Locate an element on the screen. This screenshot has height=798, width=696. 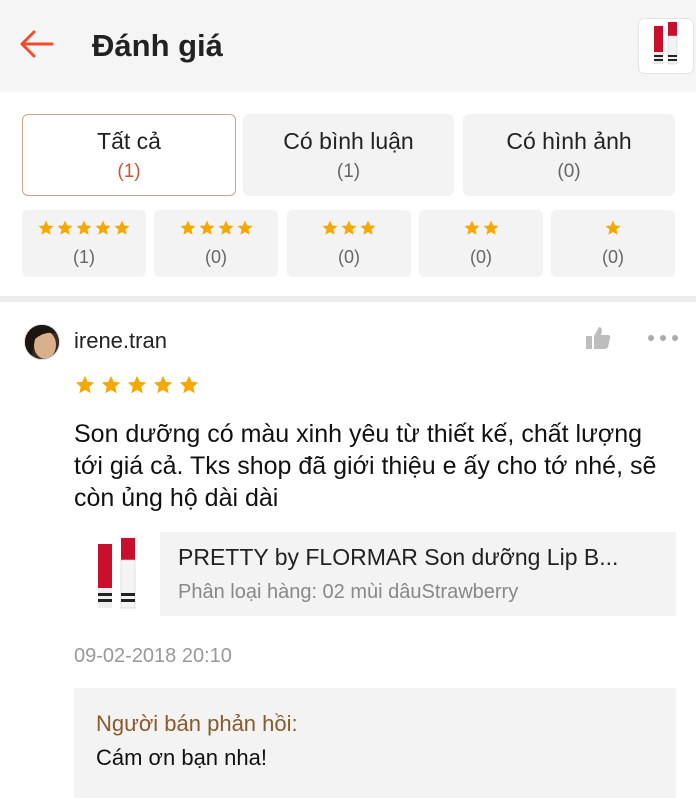
more-dots-icon is located at coordinates (663, 343).